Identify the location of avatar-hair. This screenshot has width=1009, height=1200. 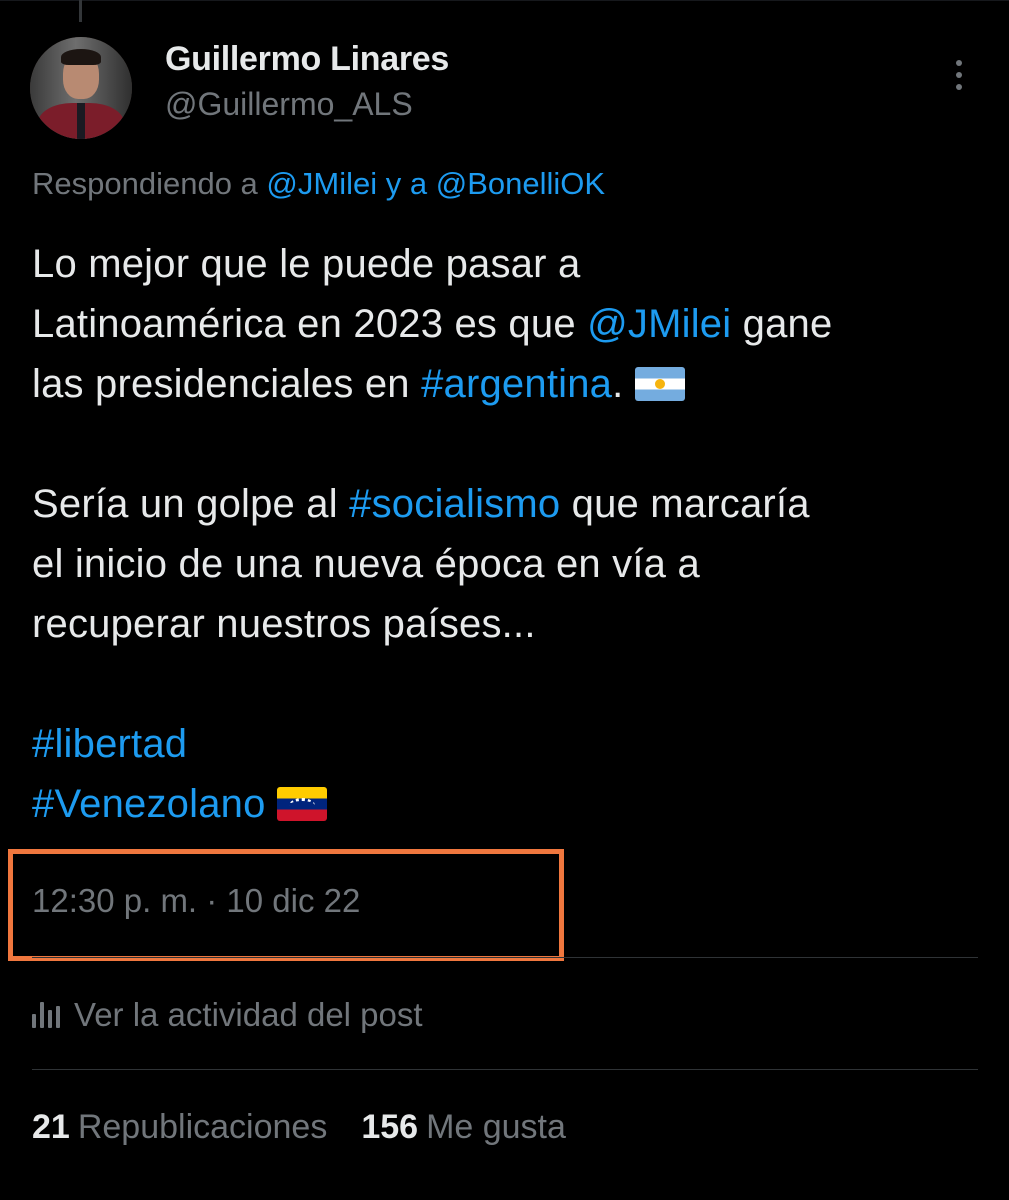
(81, 57).